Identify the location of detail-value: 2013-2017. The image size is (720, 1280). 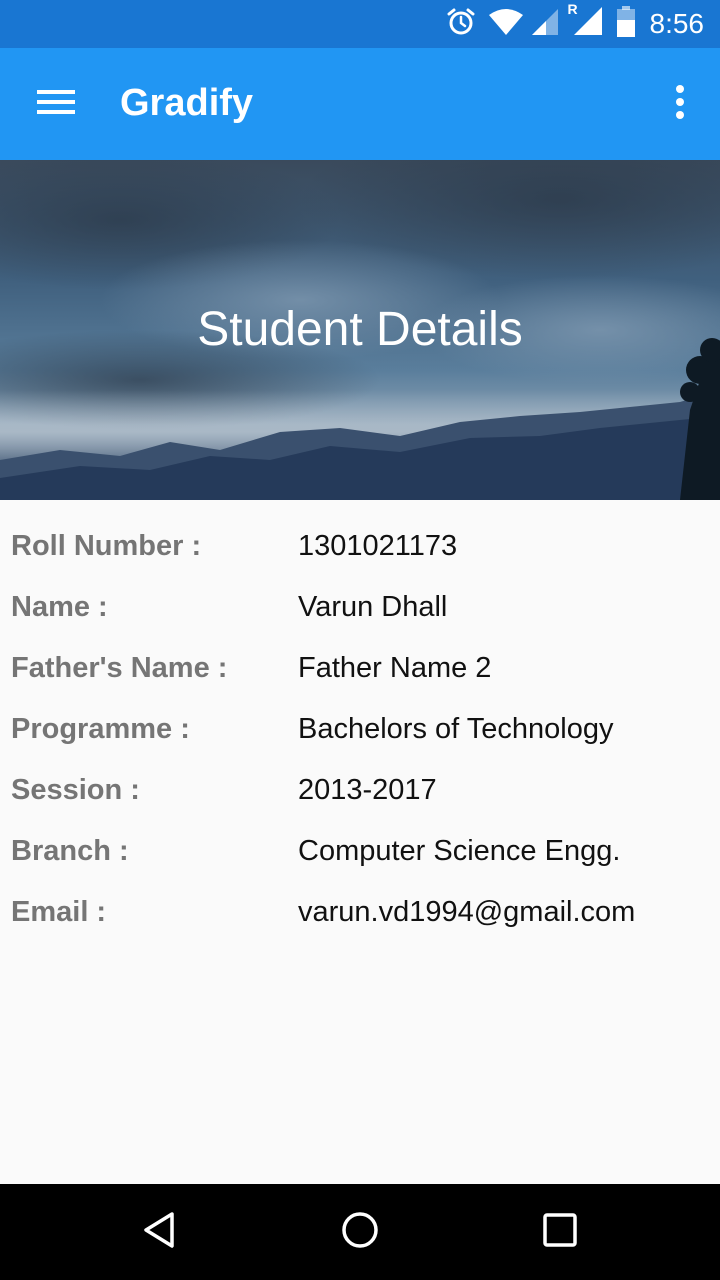
(367, 790).